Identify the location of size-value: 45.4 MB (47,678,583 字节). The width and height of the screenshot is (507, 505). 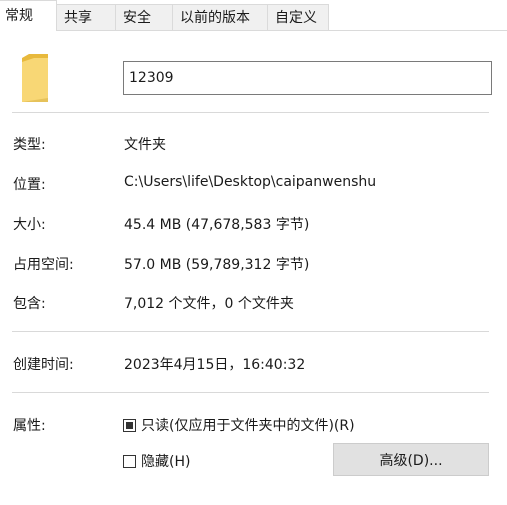
(217, 225).